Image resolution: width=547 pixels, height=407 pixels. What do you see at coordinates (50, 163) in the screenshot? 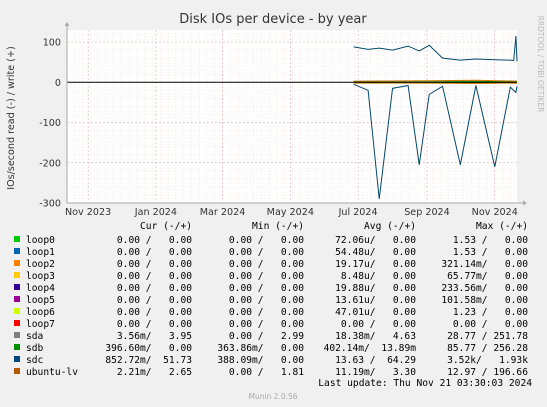
I see `y-tick-label: -200` at bounding box center [50, 163].